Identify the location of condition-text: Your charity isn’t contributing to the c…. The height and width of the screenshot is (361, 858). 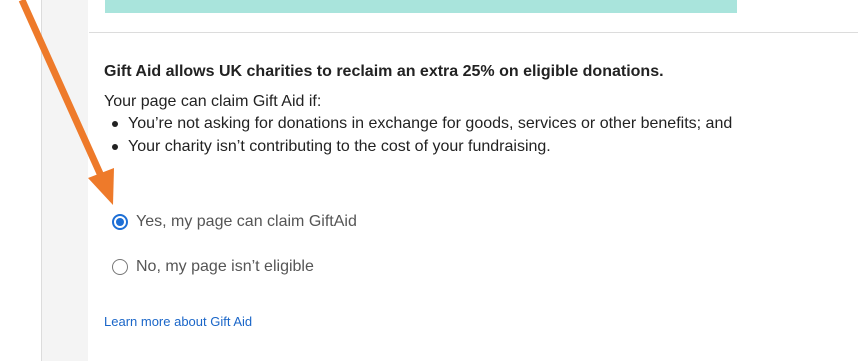
(339, 146).